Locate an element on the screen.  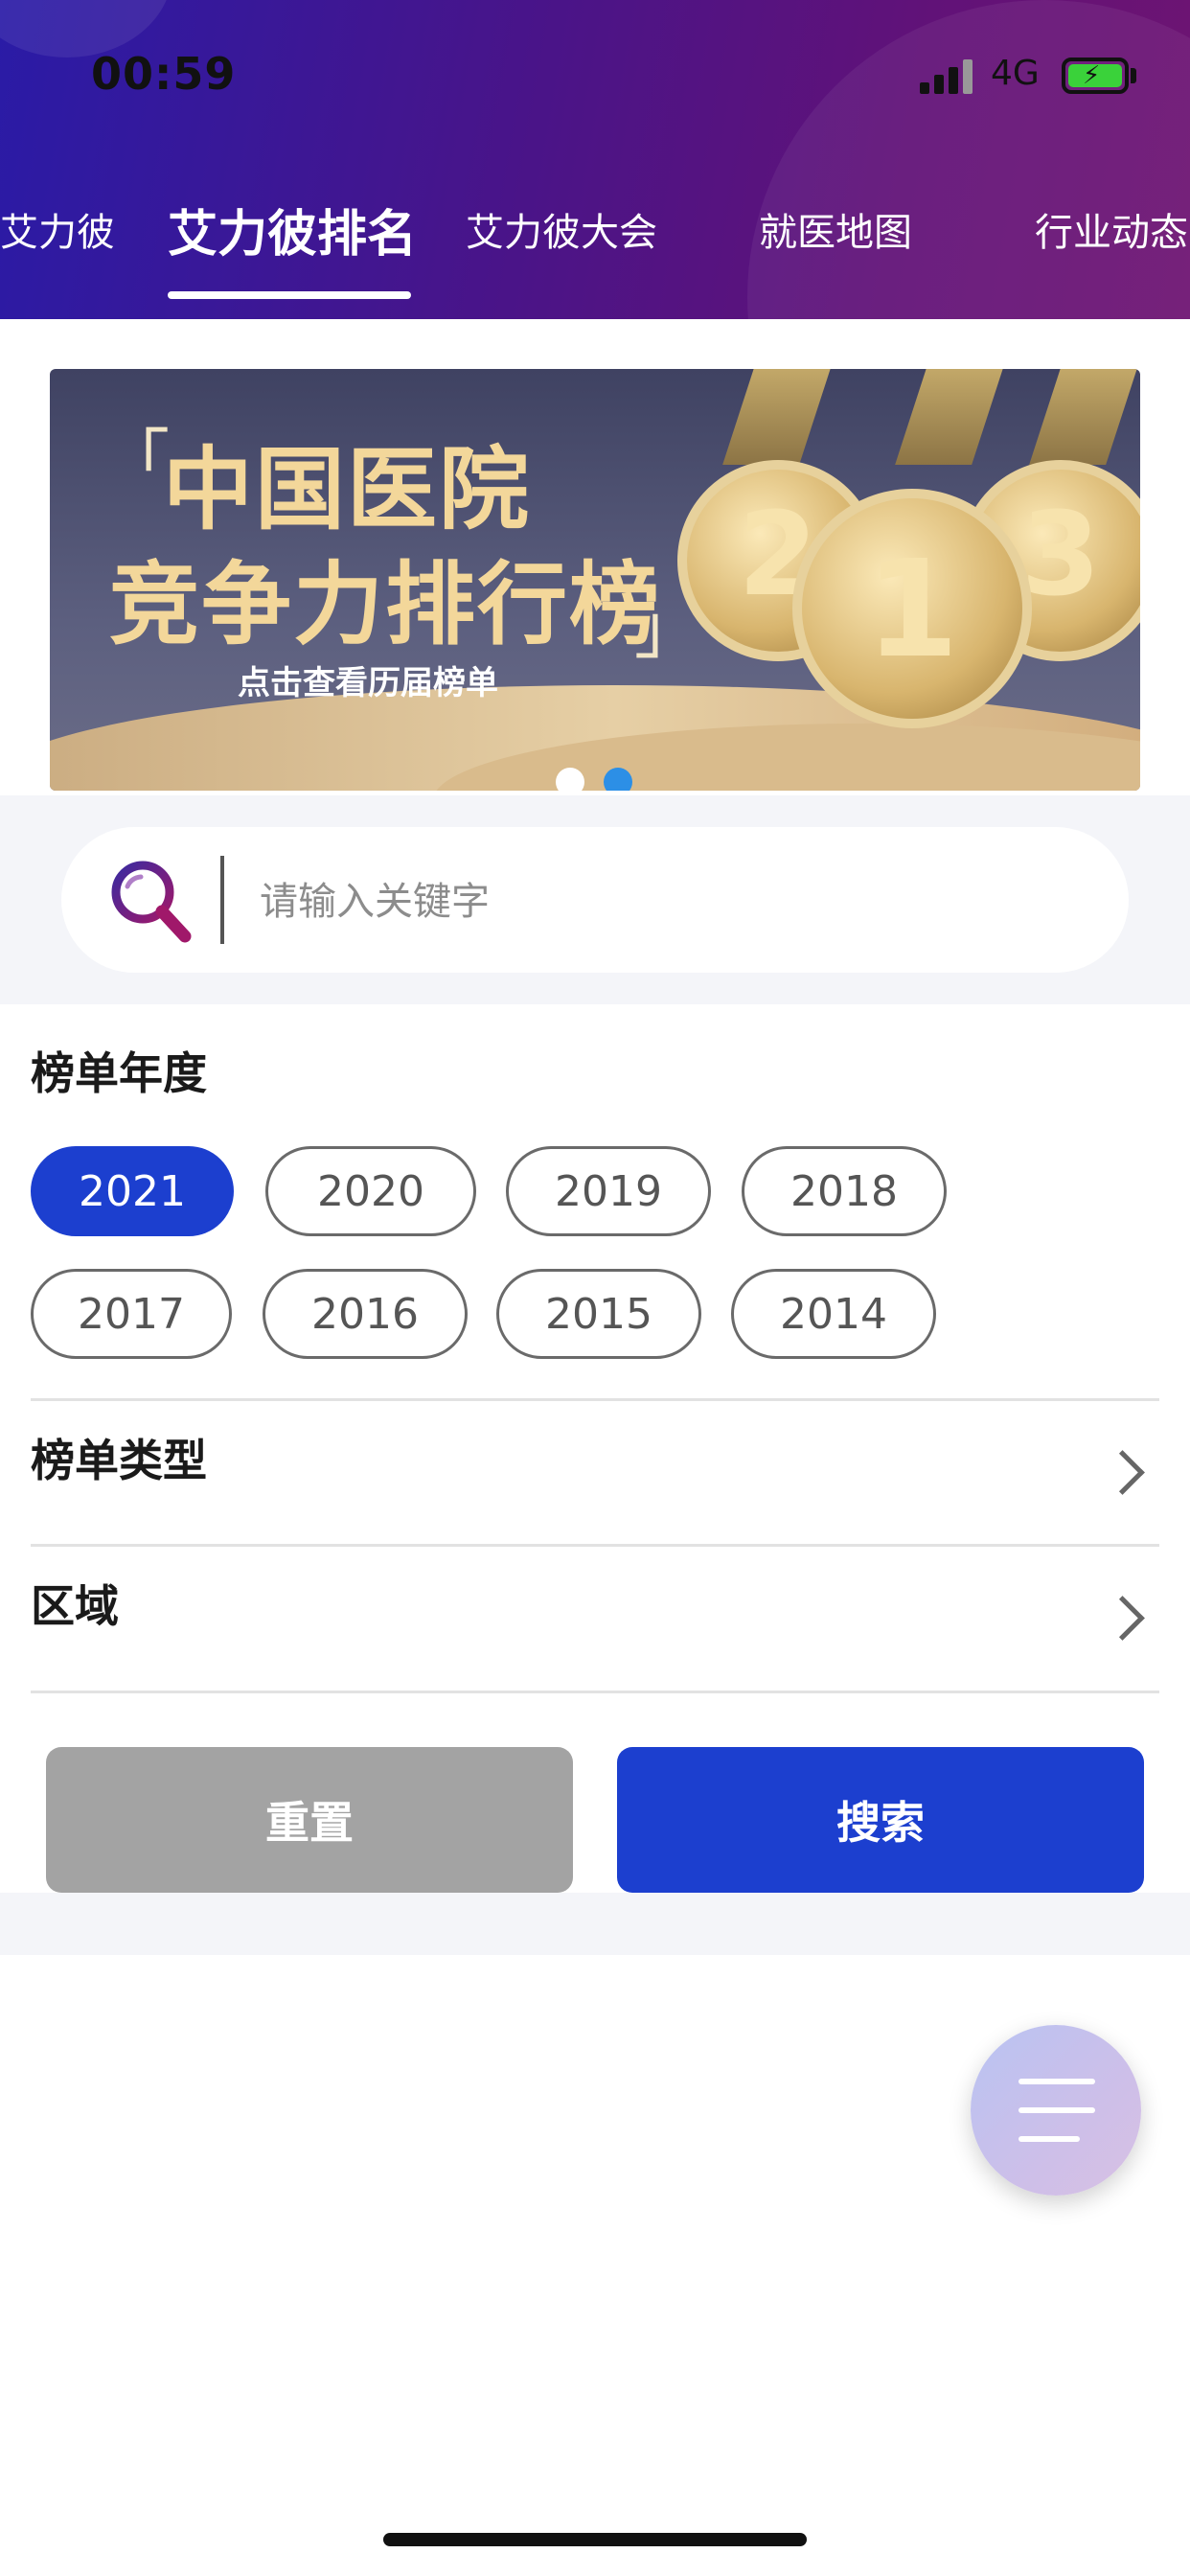
year-option-2020: 2020 is located at coordinates (371, 1191).